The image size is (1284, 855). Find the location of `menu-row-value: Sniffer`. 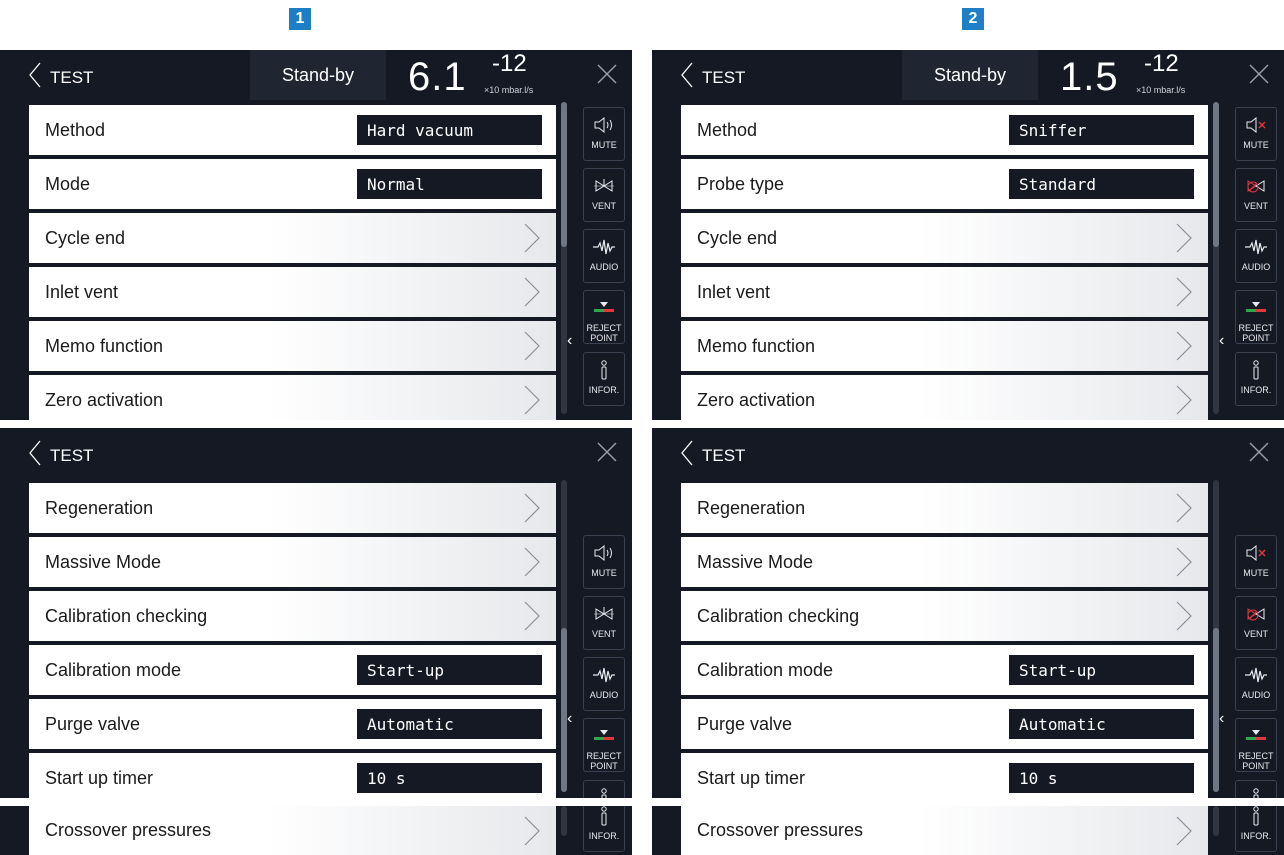

menu-row-value: Sniffer is located at coordinates (1101, 130).